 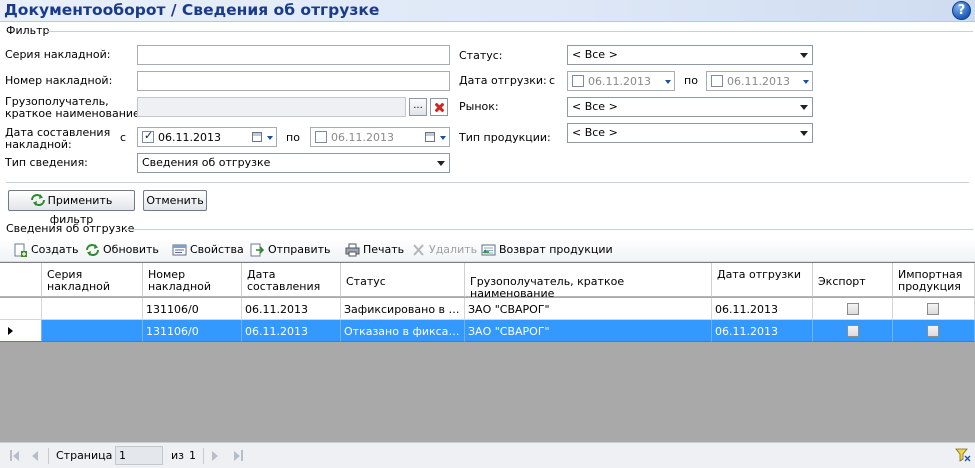 What do you see at coordinates (479, 106) in the screenshot?
I see `market-label: Рынок:` at bounding box center [479, 106].